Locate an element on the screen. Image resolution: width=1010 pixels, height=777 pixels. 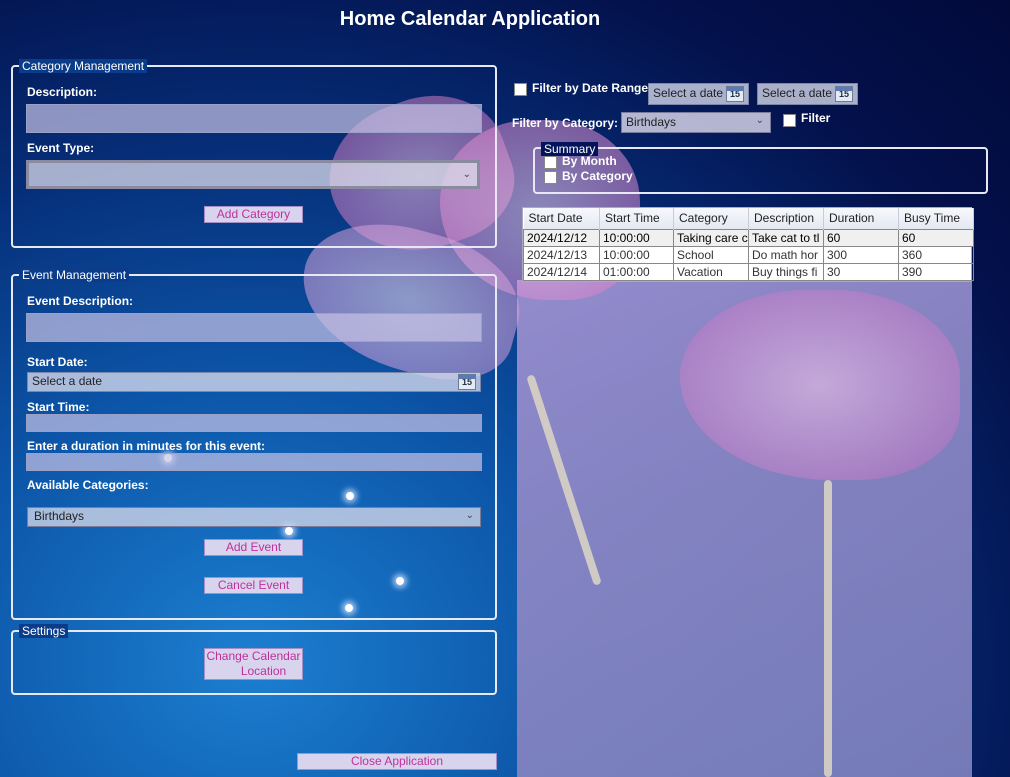
by-category-label: By Category is located at coordinates (597, 176).